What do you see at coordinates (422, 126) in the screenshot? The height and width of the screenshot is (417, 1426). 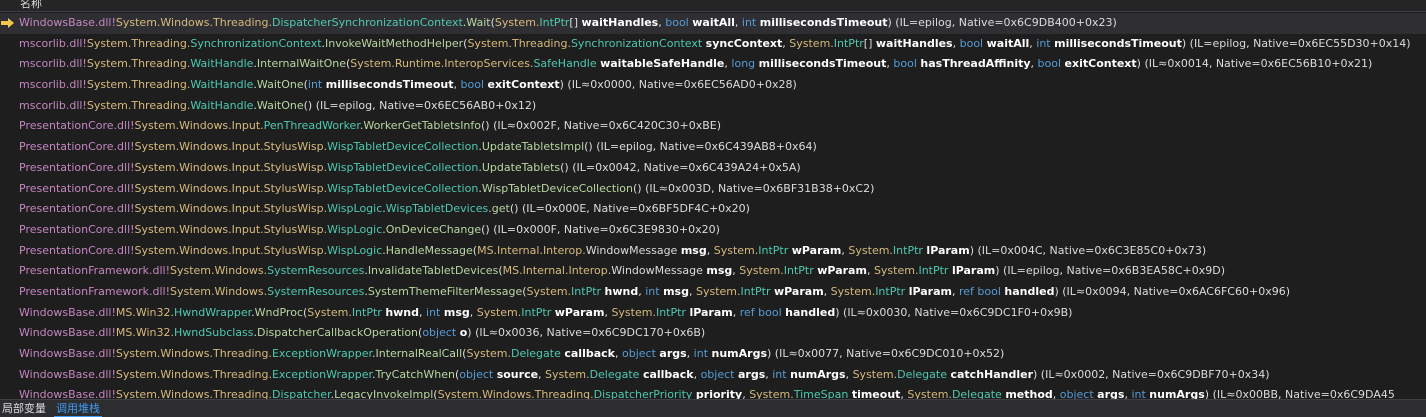 I see `frame-token-meth: WorkerGetTabletsInfo` at bounding box center [422, 126].